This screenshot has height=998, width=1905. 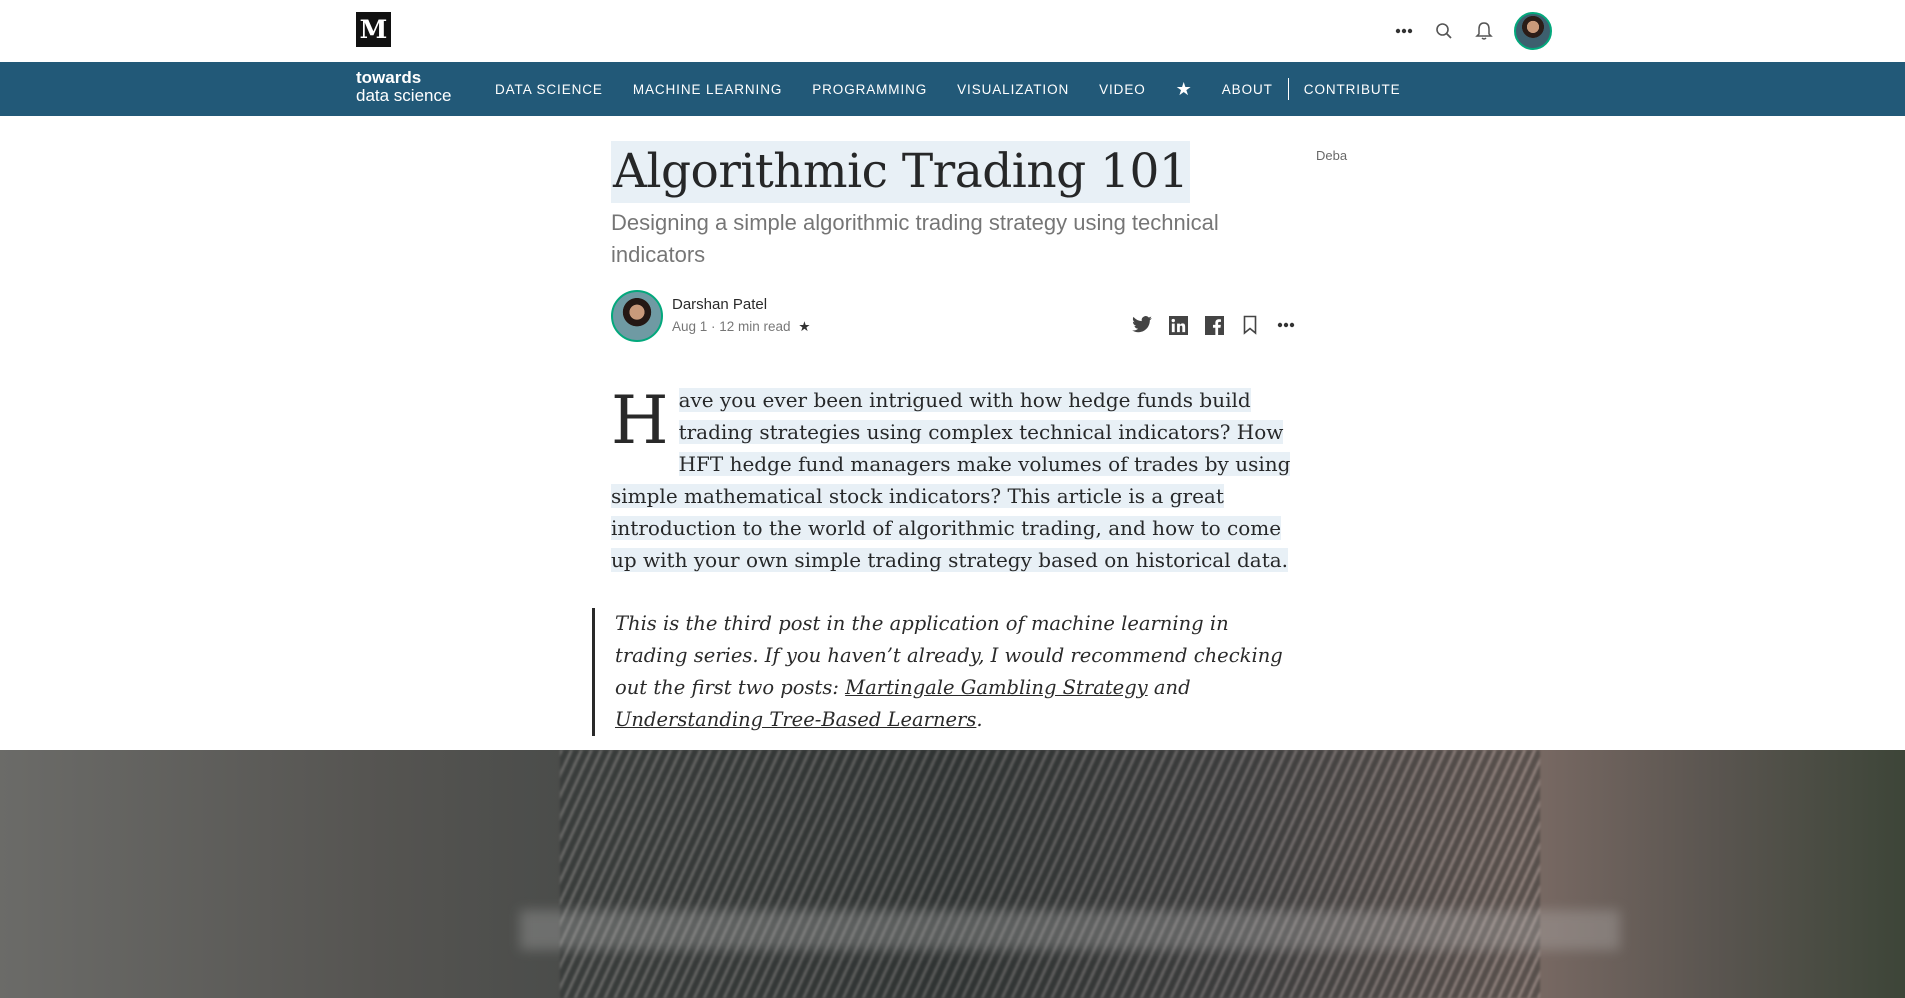 What do you see at coordinates (1178, 325) in the screenshot?
I see `linkedin-icon` at bounding box center [1178, 325].